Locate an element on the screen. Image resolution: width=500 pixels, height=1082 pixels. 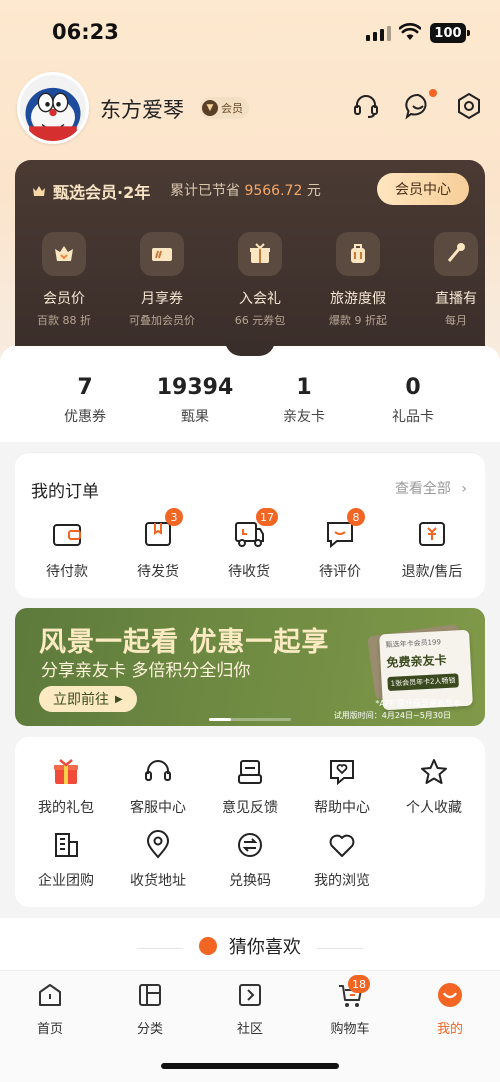
stat-value: 1 is located at coordinates (304, 387).